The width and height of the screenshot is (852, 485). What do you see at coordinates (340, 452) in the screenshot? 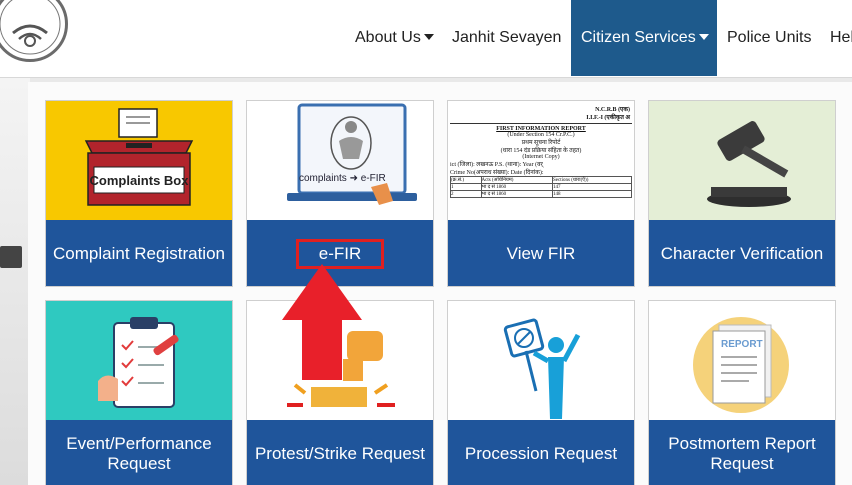
I see `card-label: Protest/Strike Request` at bounding box center [340, 452].